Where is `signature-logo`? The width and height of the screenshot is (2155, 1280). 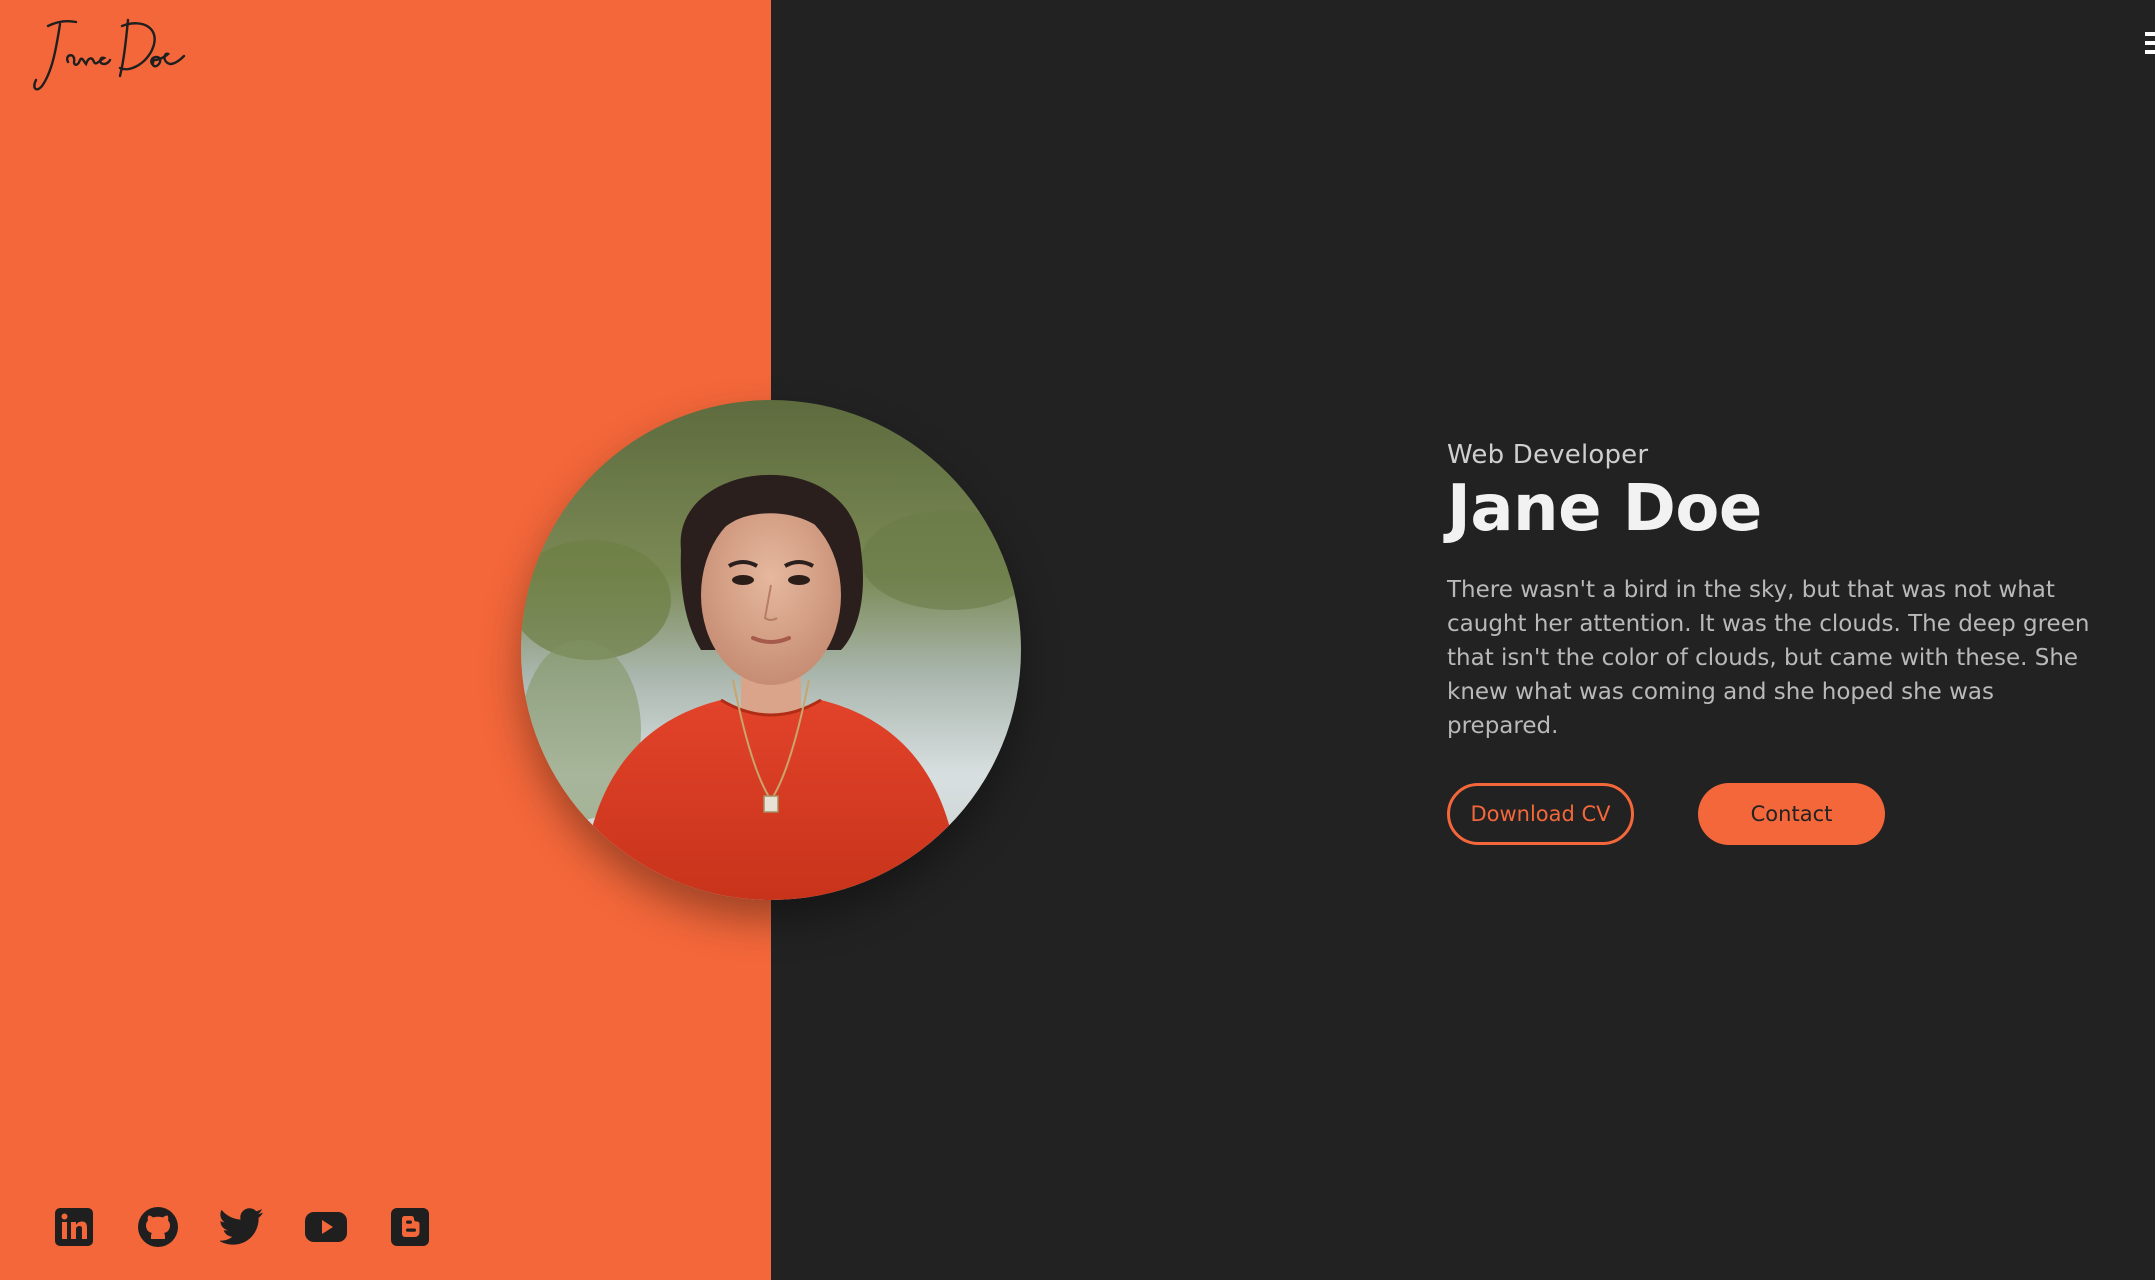
signature-logo is located at coordinates (110, 52).